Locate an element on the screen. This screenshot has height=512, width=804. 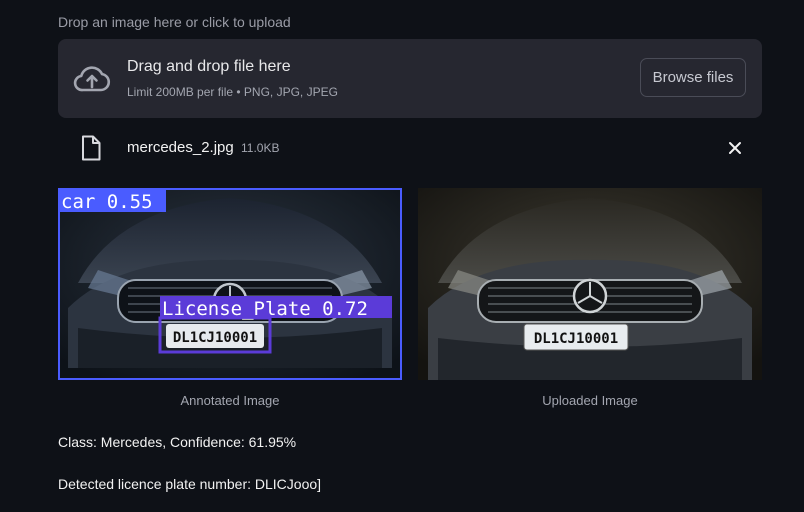
annotated-image-caption: Annotated Image is located at coordinates (230, 400).